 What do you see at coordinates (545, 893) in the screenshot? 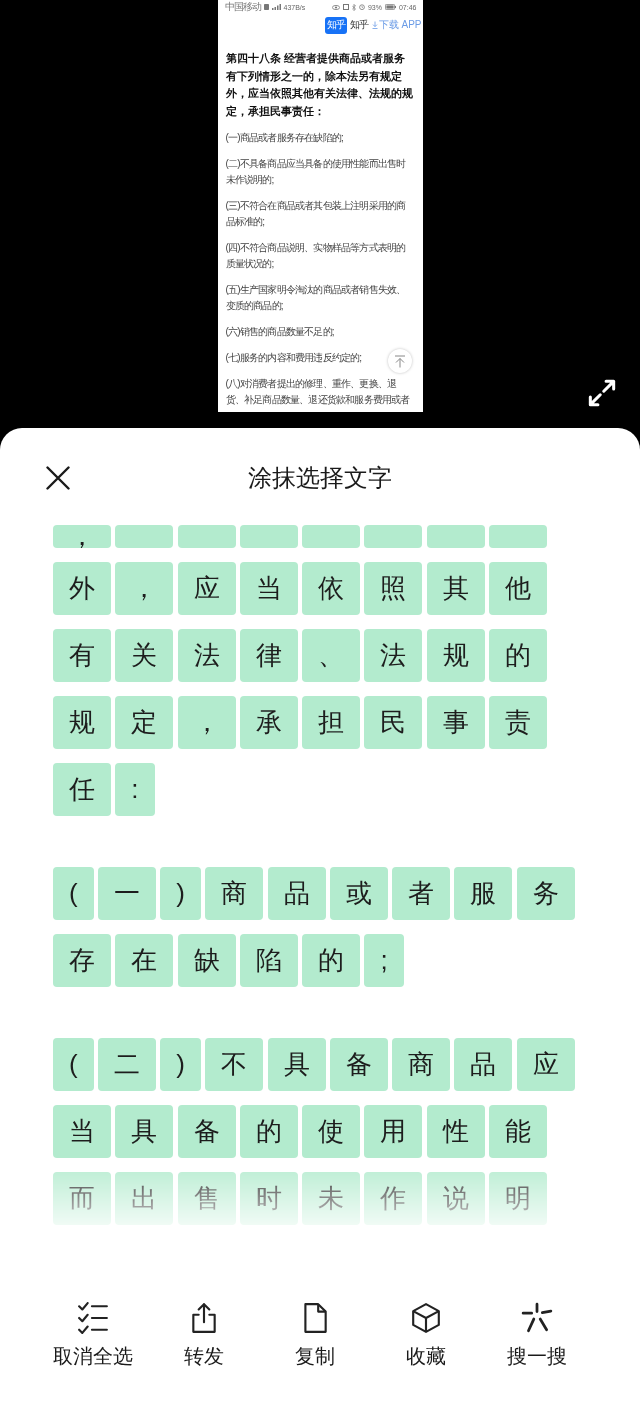
I see `character-tile: 务` at bounding box center [545, 893].